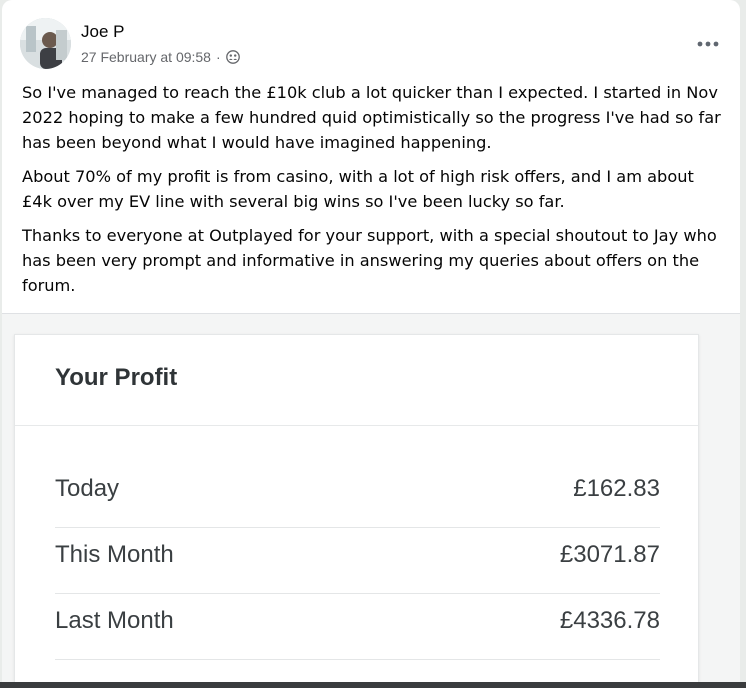  What do you see at coordinates (232, 57) in the screenshot?
I see `people-icon` at bounding box center [232, 57].